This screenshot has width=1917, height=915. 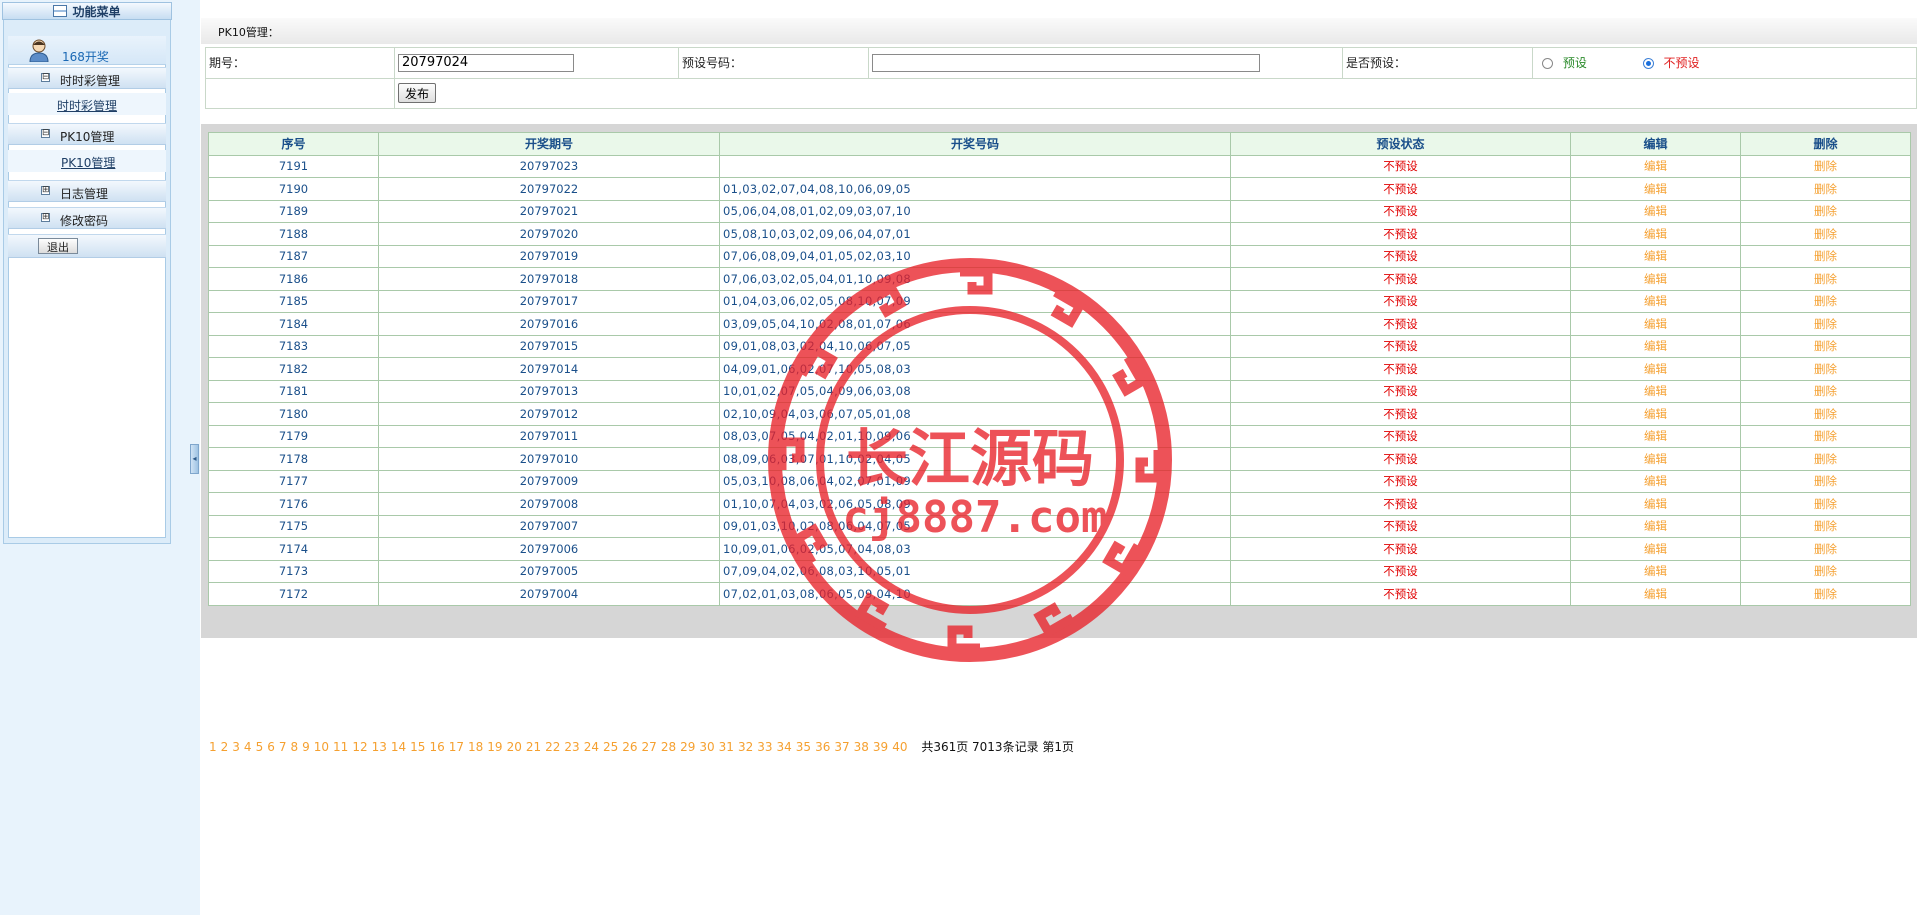 What do you see at coordinates (225, 747) in the screenshot?
I see `page-link: 2` at bounding box center [225, 747].